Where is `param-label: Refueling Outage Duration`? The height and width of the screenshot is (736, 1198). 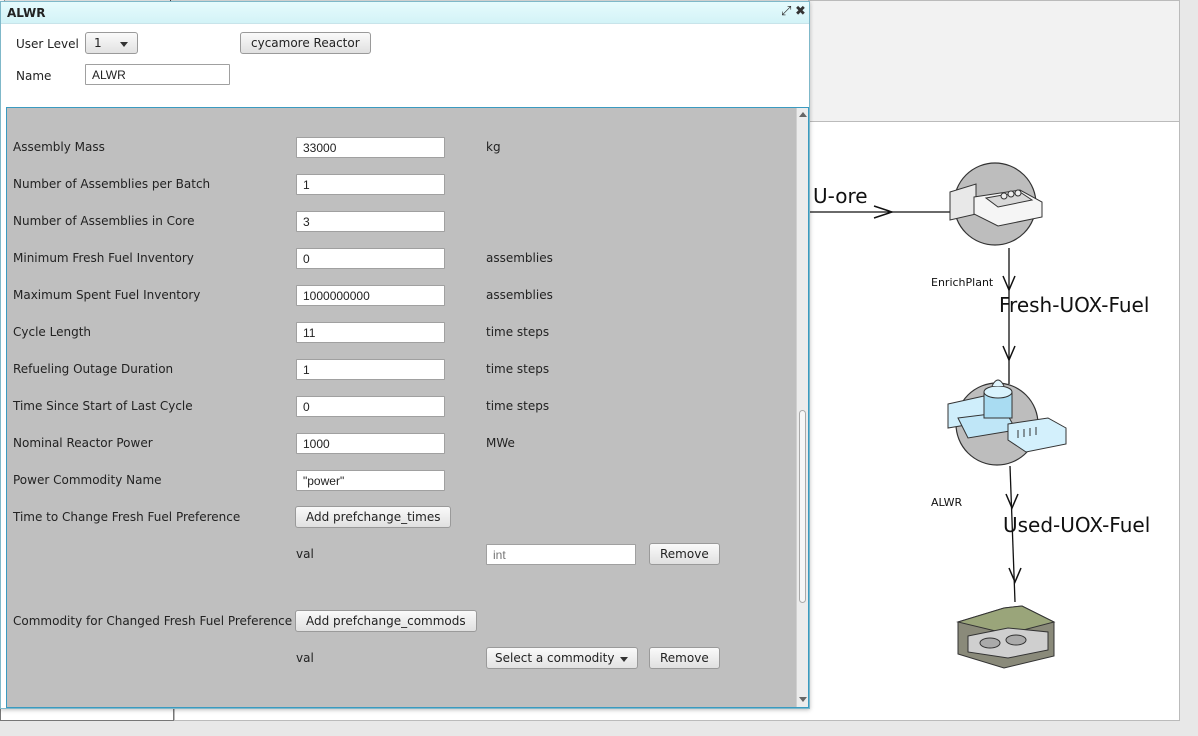
param-label: Refueling Outage Duration is located at coordinates (93, 369).